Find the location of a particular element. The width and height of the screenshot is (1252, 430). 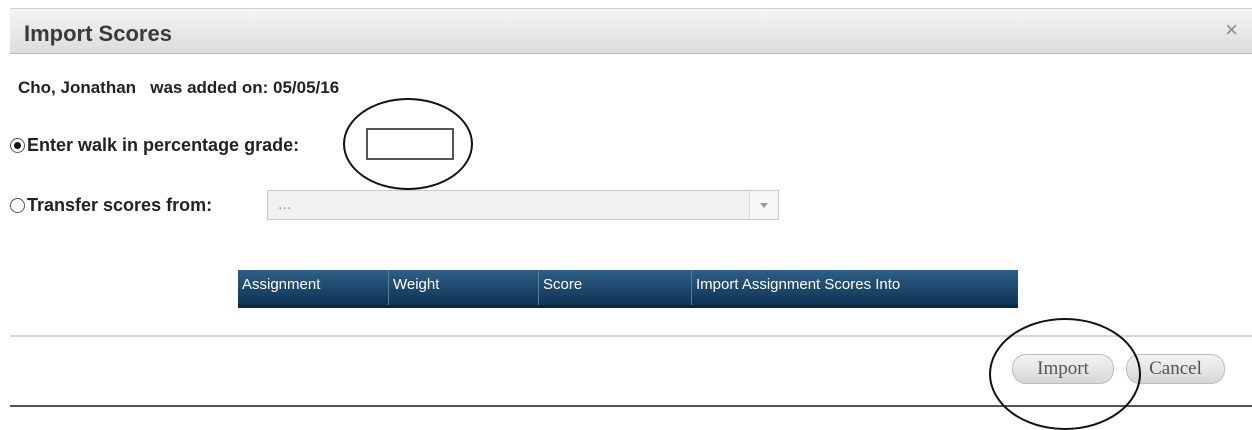

walk-in-radio is located at coordinates (17, 145).